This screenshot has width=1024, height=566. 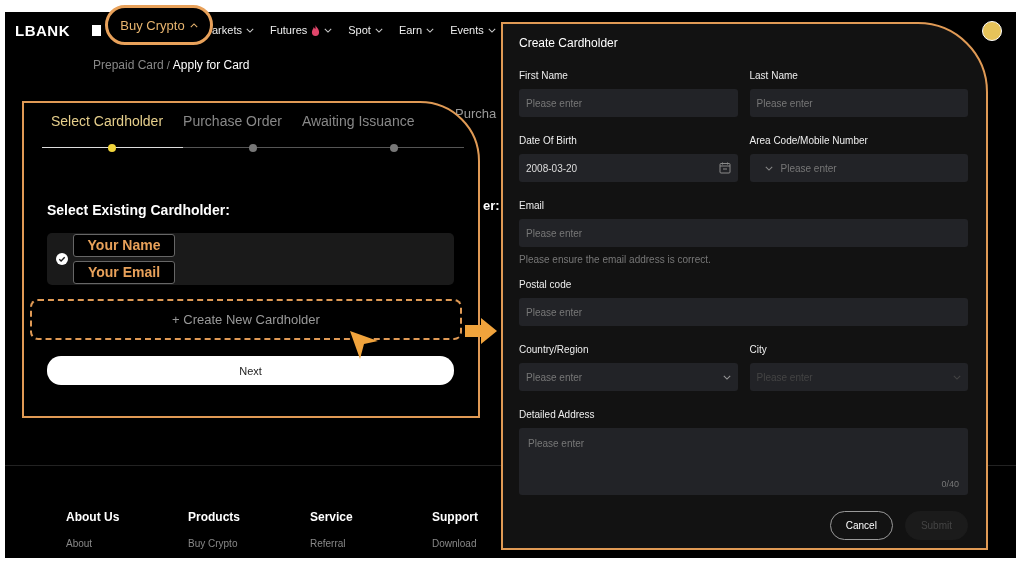 I want to click on nav-menu-item: Spot, so click(x=365, y=30).